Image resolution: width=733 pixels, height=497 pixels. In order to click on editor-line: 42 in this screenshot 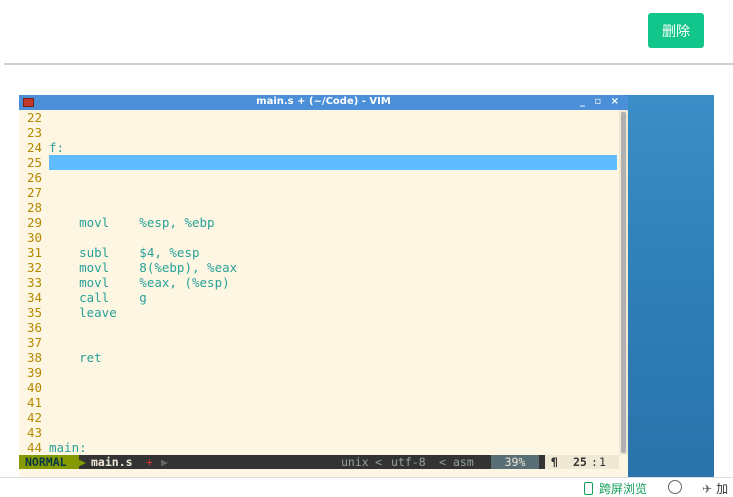, I will do `click(319, 417)`.